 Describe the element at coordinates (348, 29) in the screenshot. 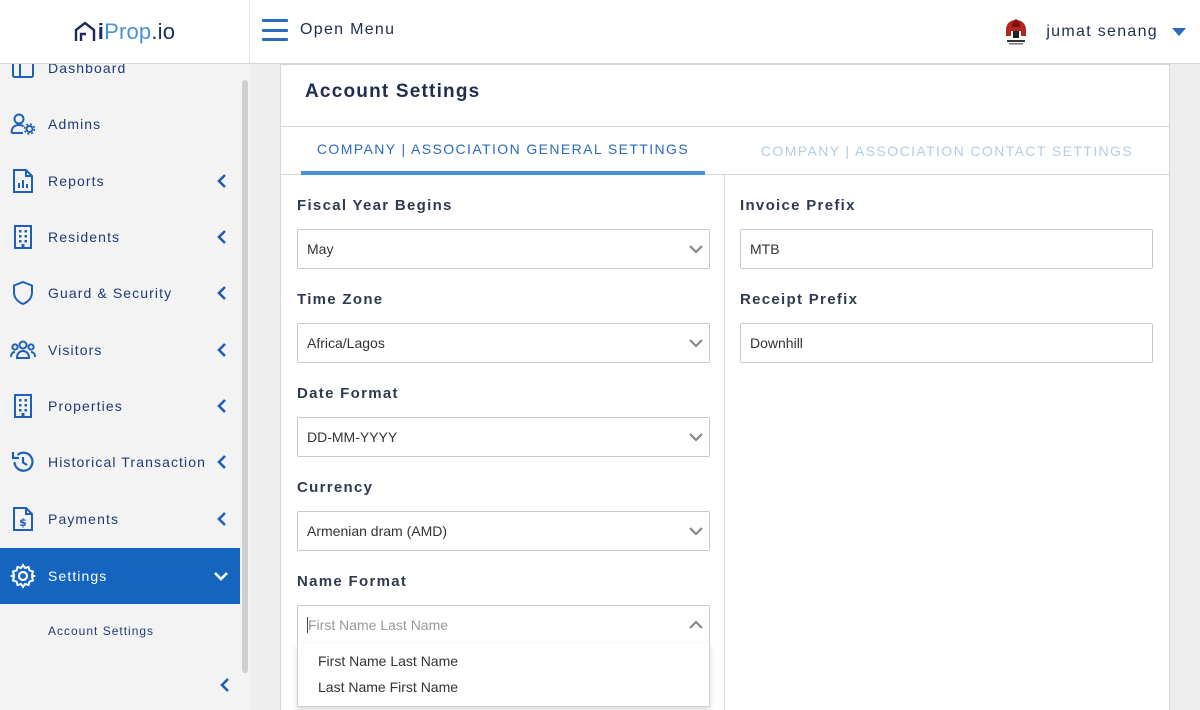

I see `open-menu-label: Open Menu` at that location.